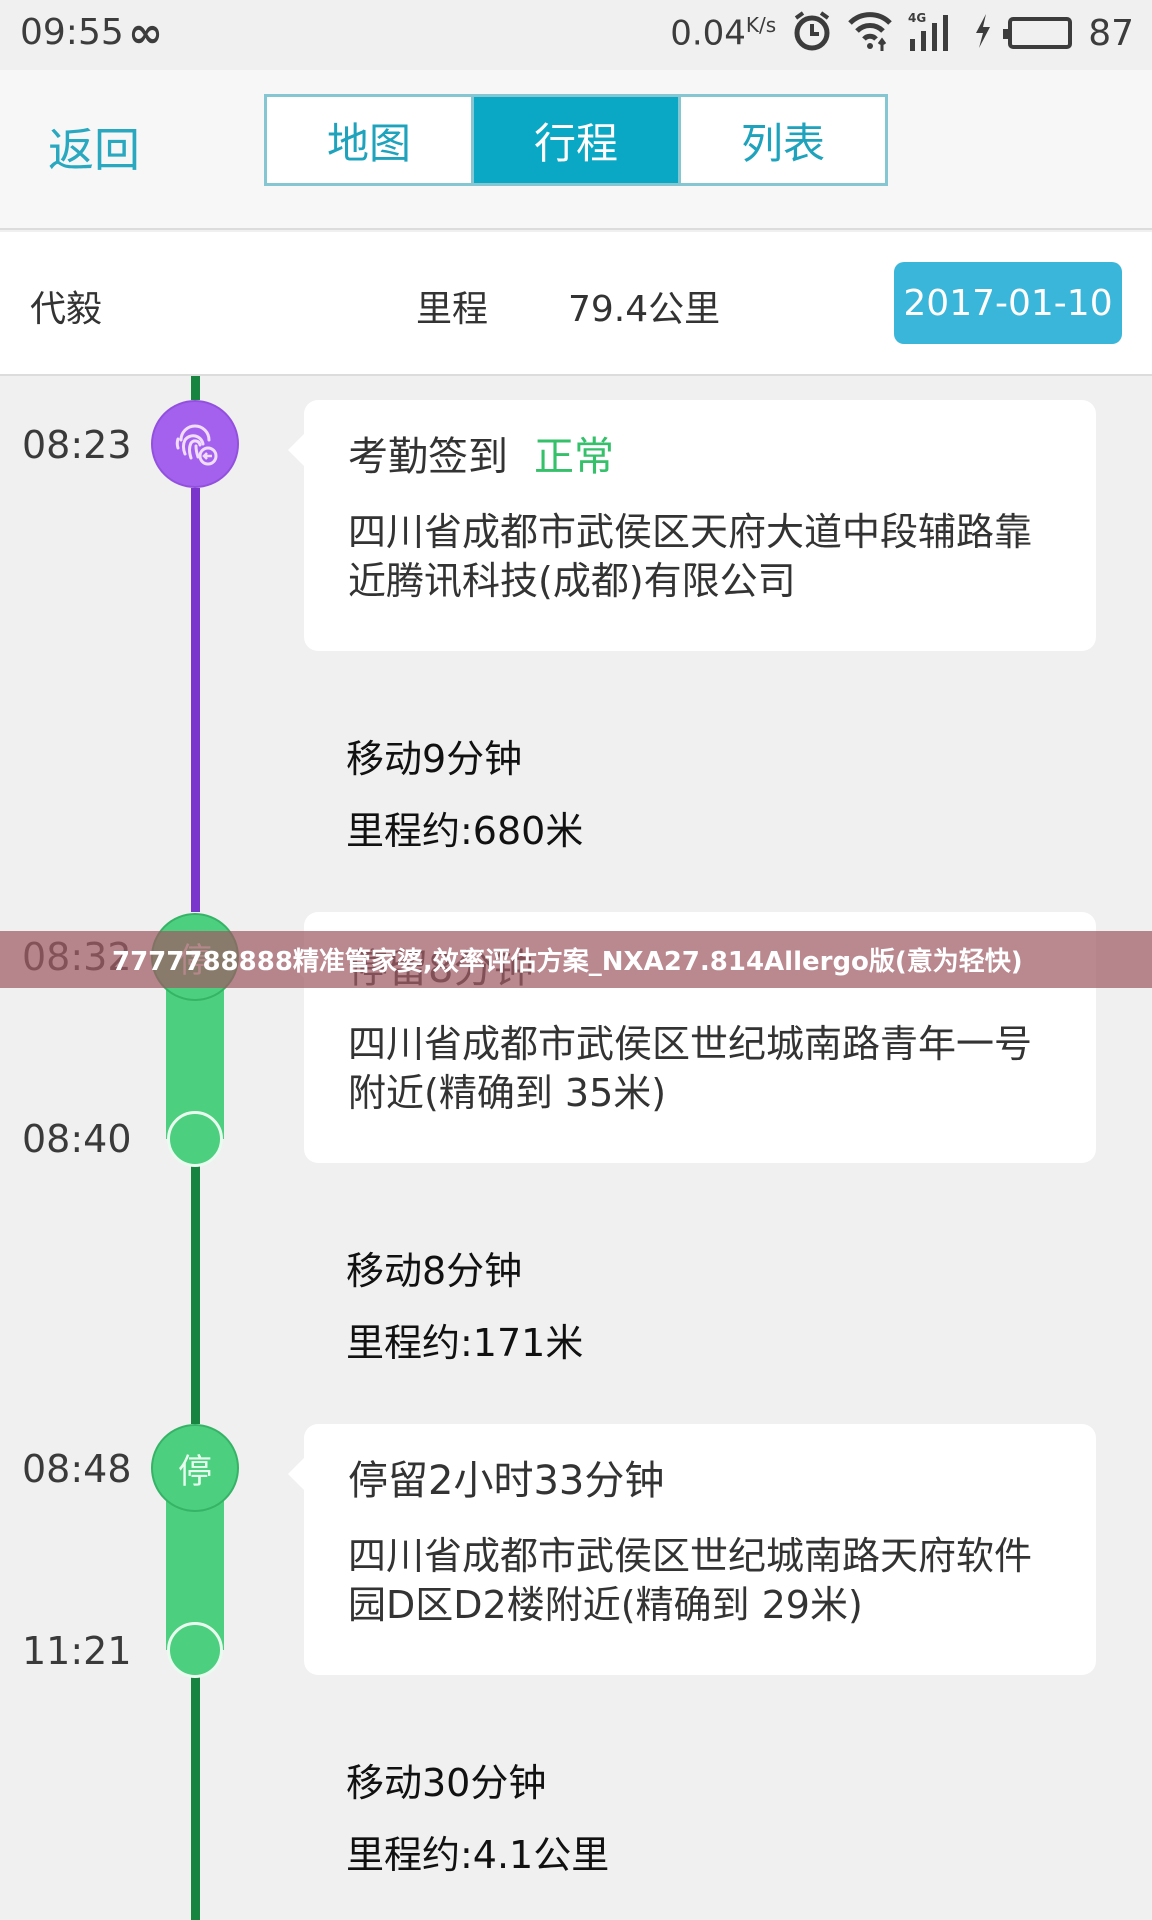  I want to click on attendance-status: 正常, so click(574, 457).